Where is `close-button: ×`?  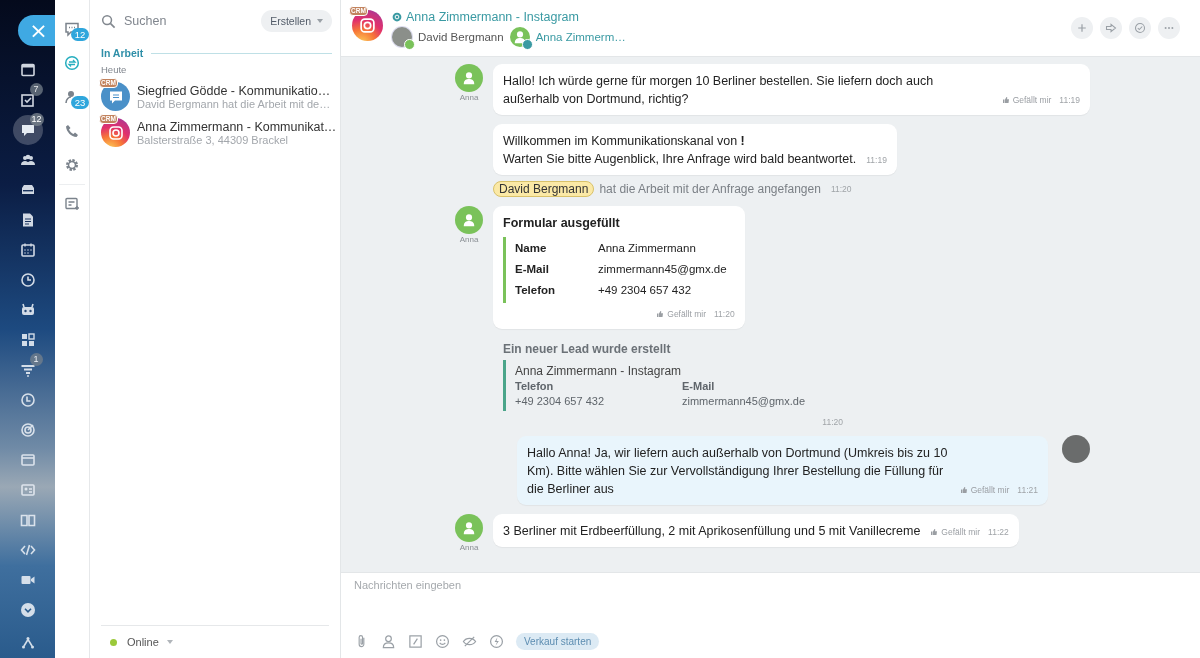 close-button: × is located at coordinates (36, 30).